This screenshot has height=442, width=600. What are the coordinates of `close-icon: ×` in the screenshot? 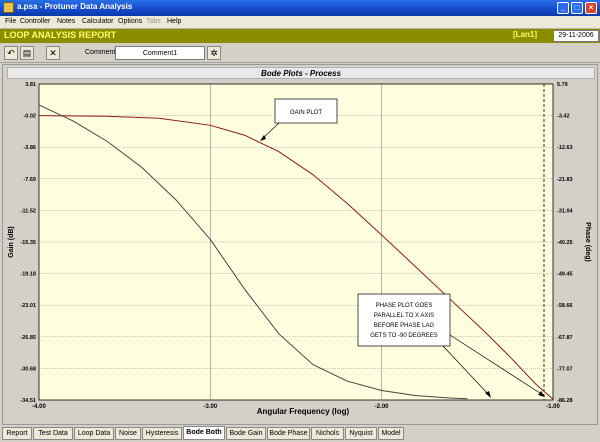 It's located at (591, 8).